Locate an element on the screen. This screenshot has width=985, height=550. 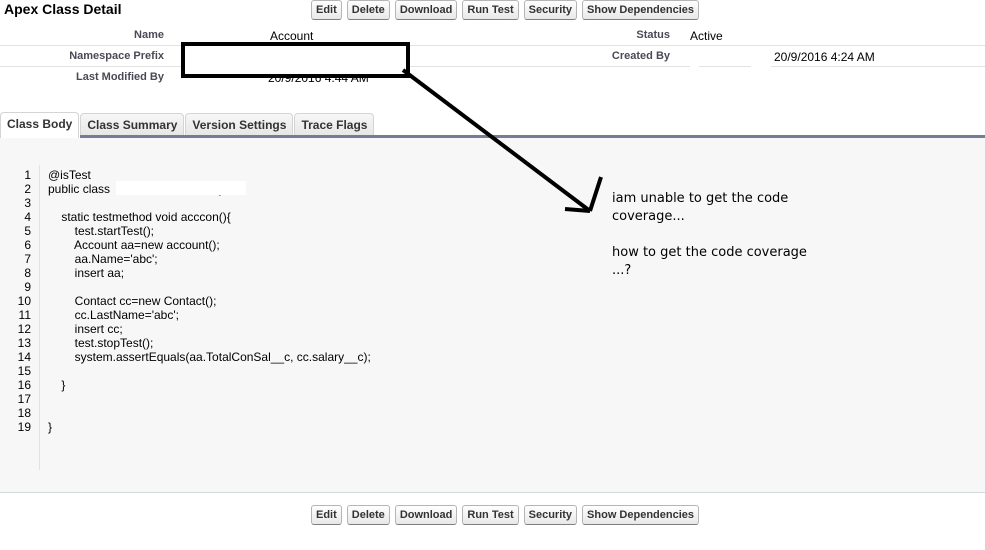
line-number: 17 is located at coordinates (24, 399).